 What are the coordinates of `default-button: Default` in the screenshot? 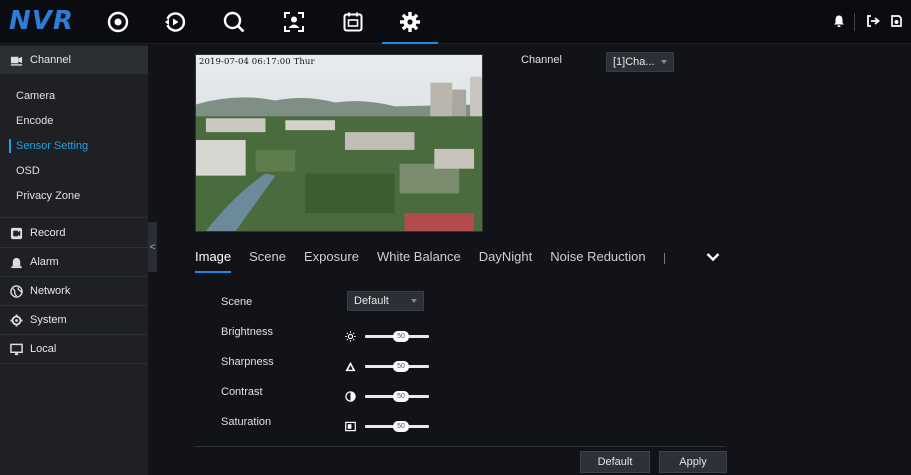 It's located at (615, 462).